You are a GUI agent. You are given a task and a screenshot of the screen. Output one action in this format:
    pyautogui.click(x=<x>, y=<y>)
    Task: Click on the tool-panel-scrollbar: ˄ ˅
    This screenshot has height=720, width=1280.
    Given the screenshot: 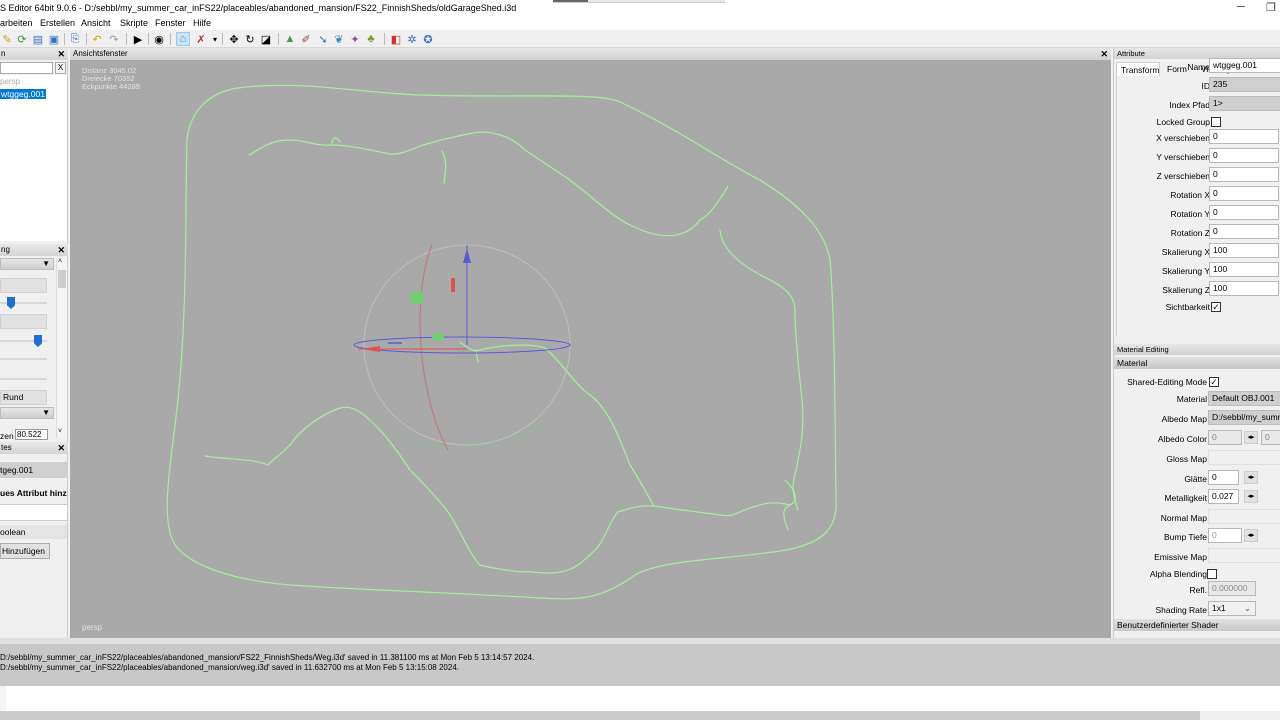 What is the action you would take?
    pyautogui.click(x=61, y=348)
    